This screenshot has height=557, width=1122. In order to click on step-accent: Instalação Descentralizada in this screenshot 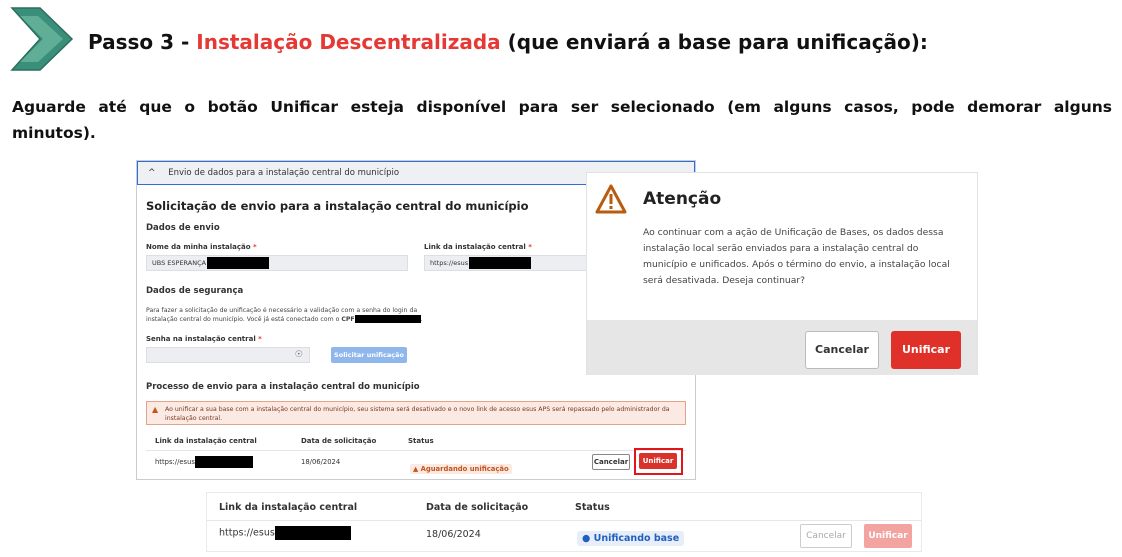, I will do `click(348, 42)`.